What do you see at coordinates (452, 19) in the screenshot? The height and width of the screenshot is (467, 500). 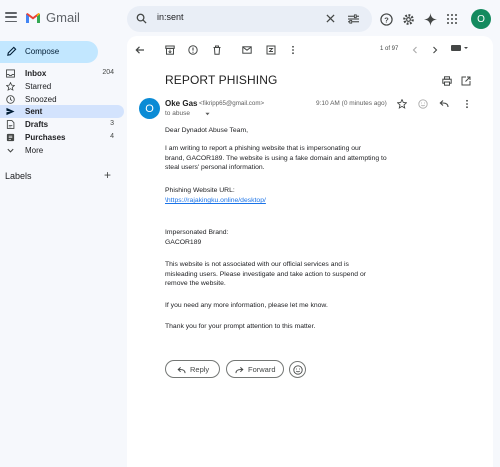 I see `apps-icon` at bounding box center [452, 19].